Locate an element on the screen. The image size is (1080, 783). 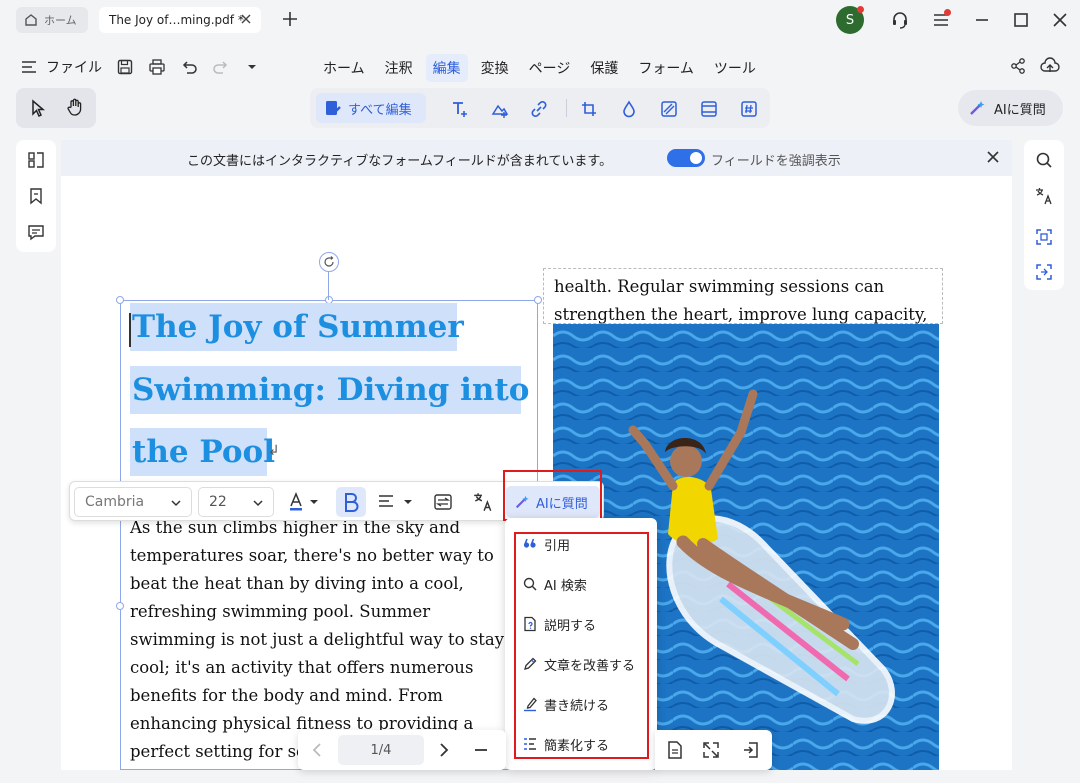
font-size-value: 22 is located at coordinates (218, 502).